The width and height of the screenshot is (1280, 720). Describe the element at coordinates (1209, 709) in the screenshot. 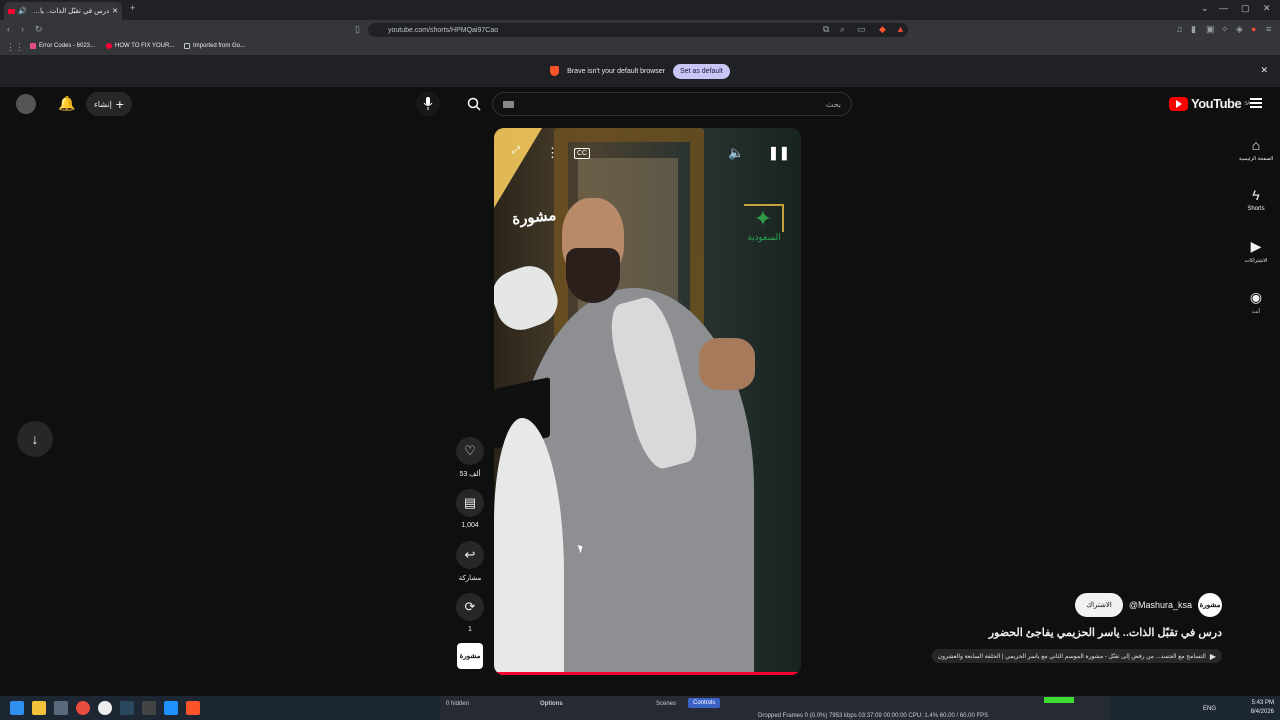

I see `language-indicator: ENG` at that location.